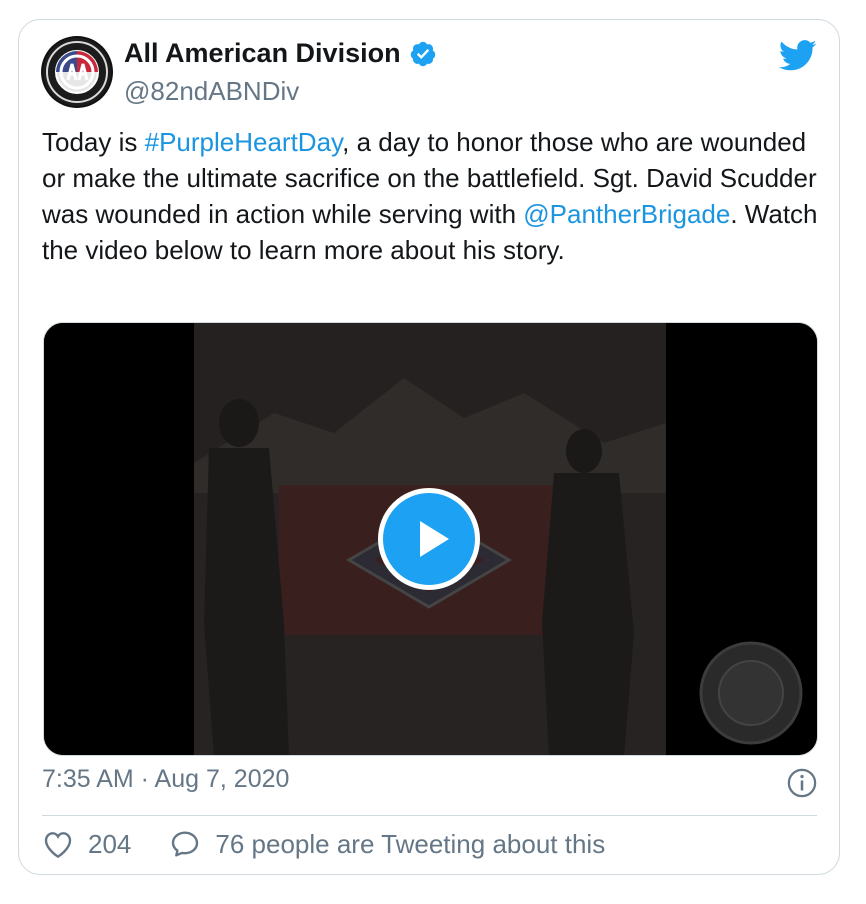 This screenshot has width=866, height=904. What do you see at coordinates (802, 783) in the screenshot?
I see `info-icon` at bounding box center [802, 783].